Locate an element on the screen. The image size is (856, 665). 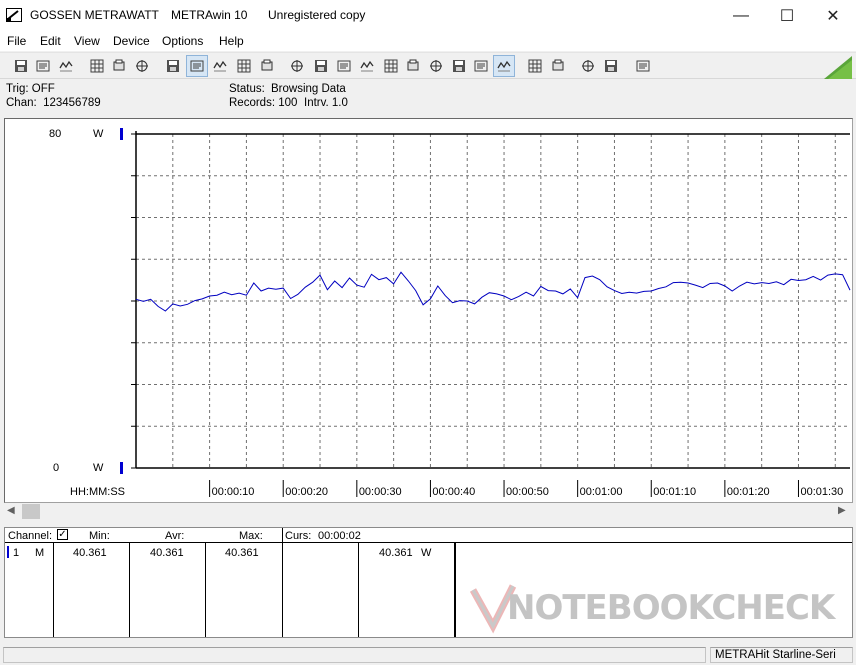
sine-icon is located at coordinates (459, 66).